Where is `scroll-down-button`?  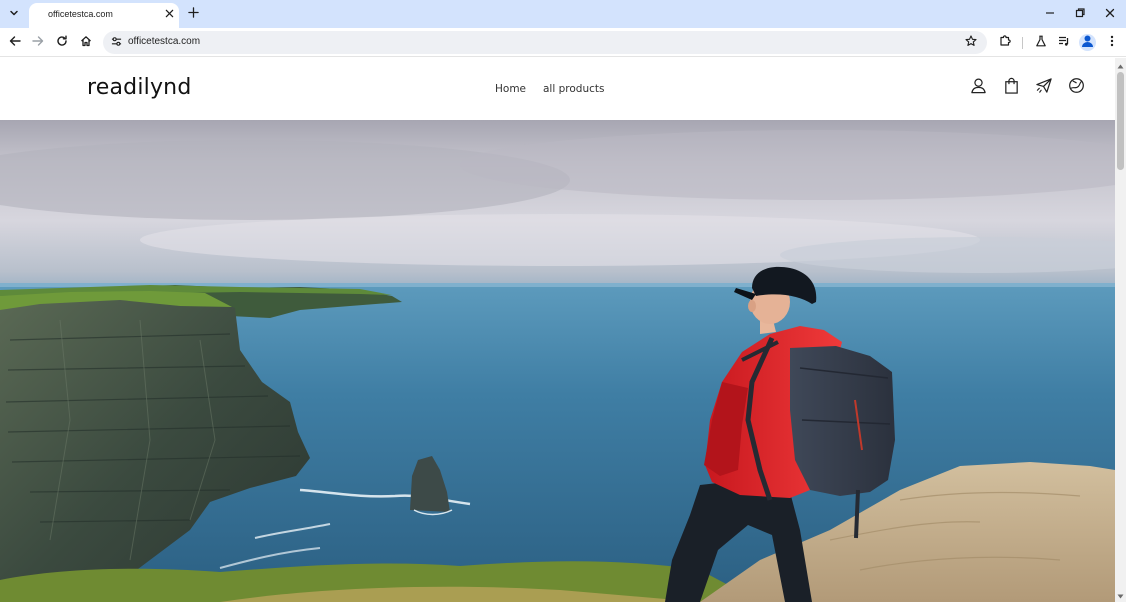
scroll-down-button is located at coordinates (1120, 595).